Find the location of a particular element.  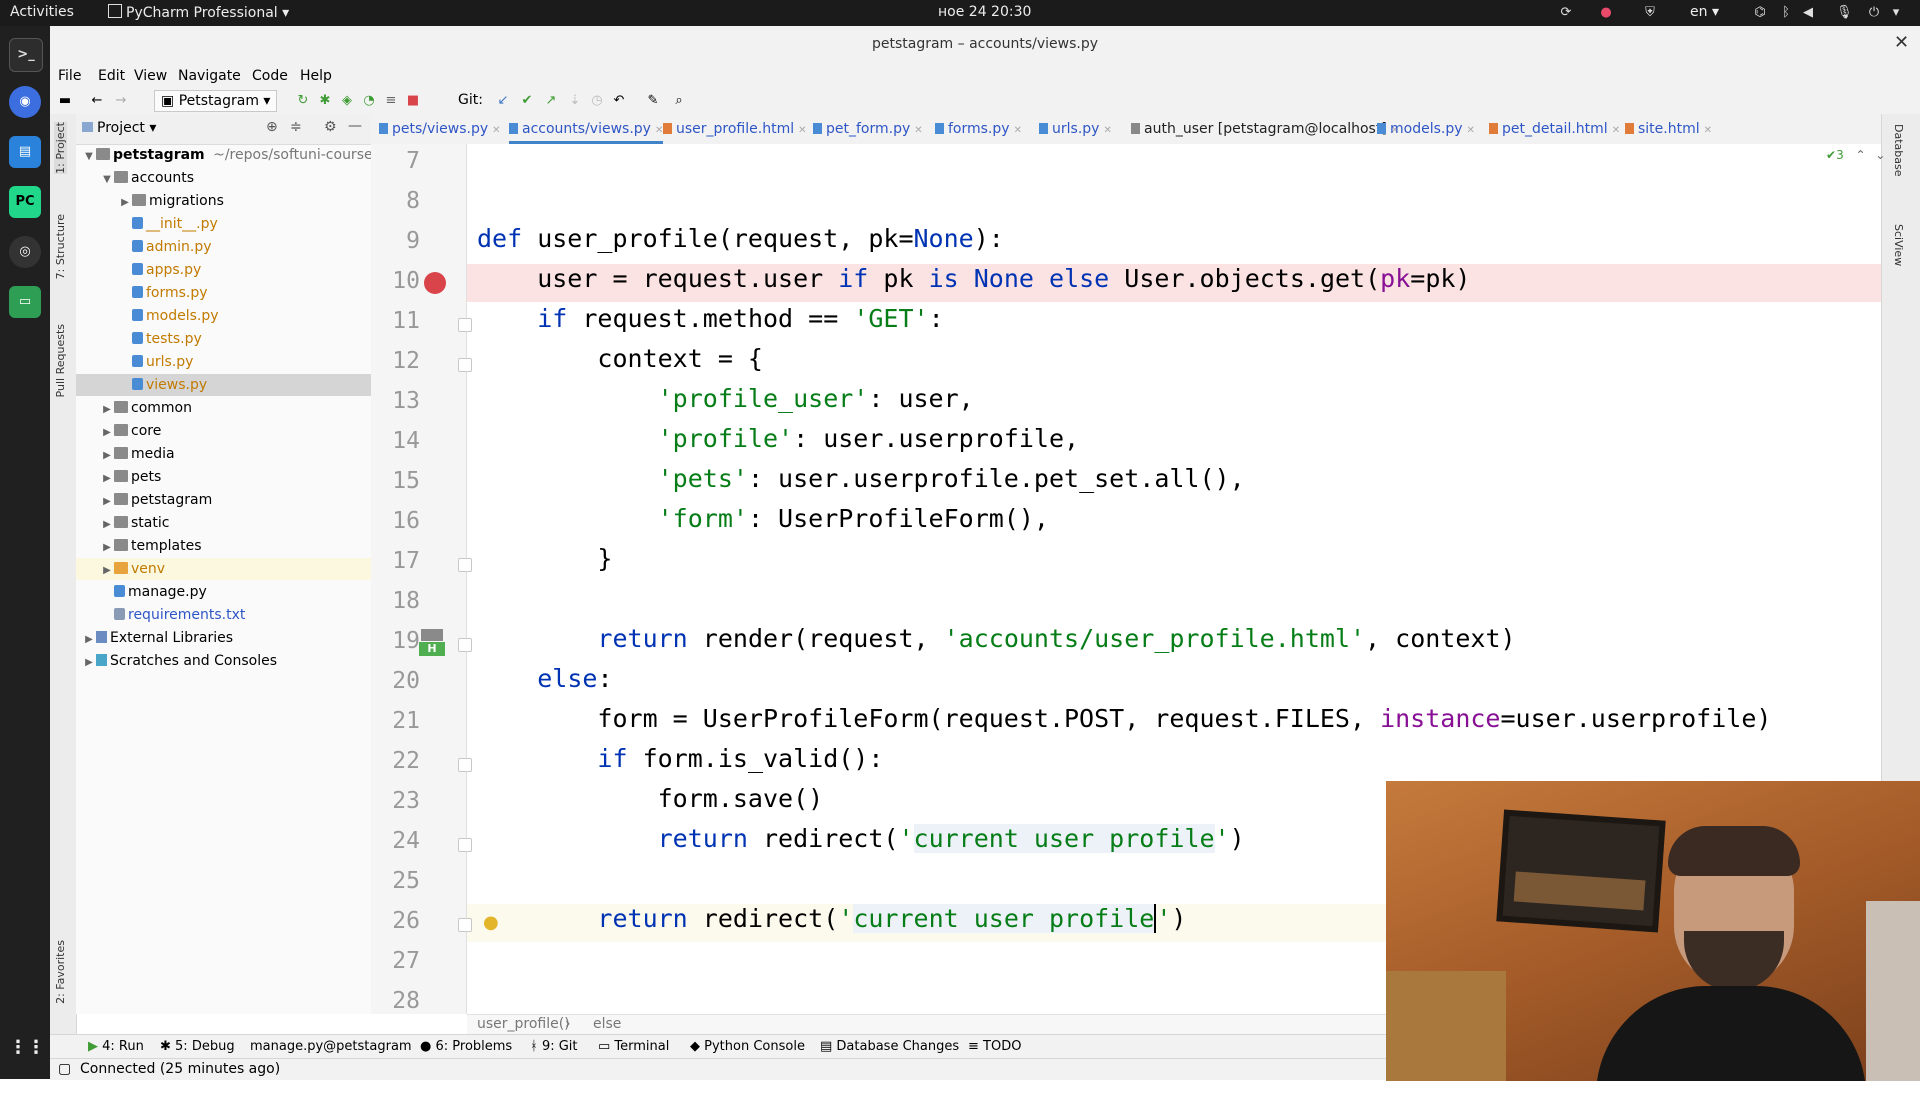

close-window-button: ✕ is located at coordinates (1901, 42).